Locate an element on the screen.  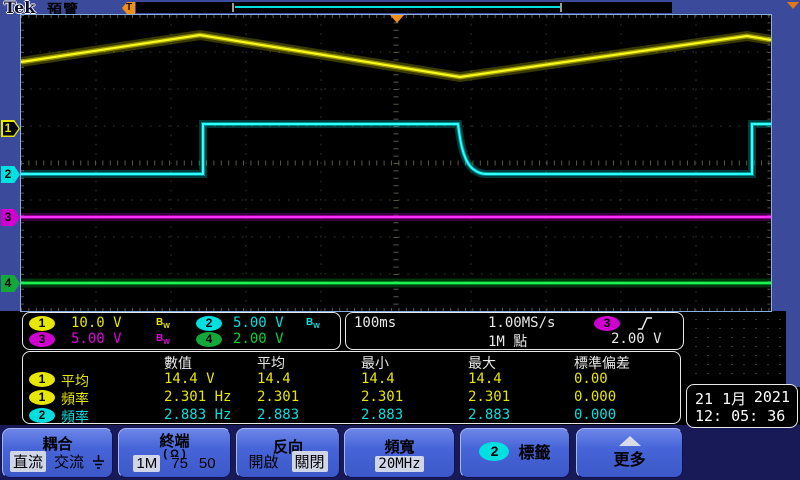
more-button: 更多 is located at coordinates (629, 453).